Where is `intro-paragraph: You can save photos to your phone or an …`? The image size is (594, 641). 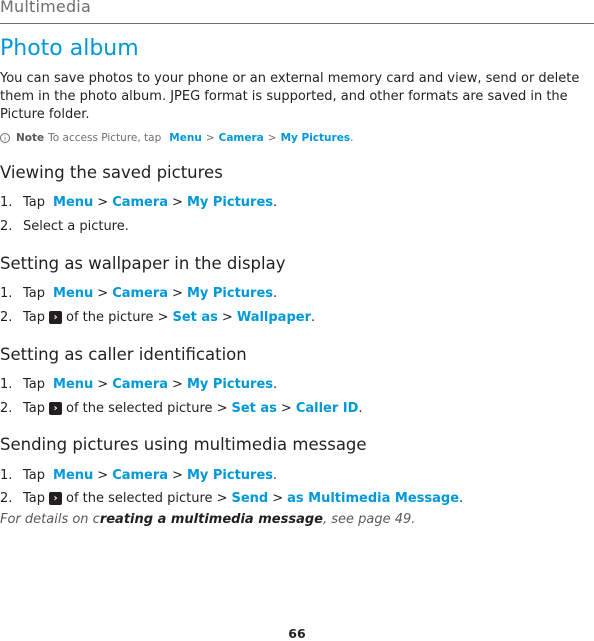
intro-paragraph: You can save photos to your phone or an … is located at coordinates (290, 96).